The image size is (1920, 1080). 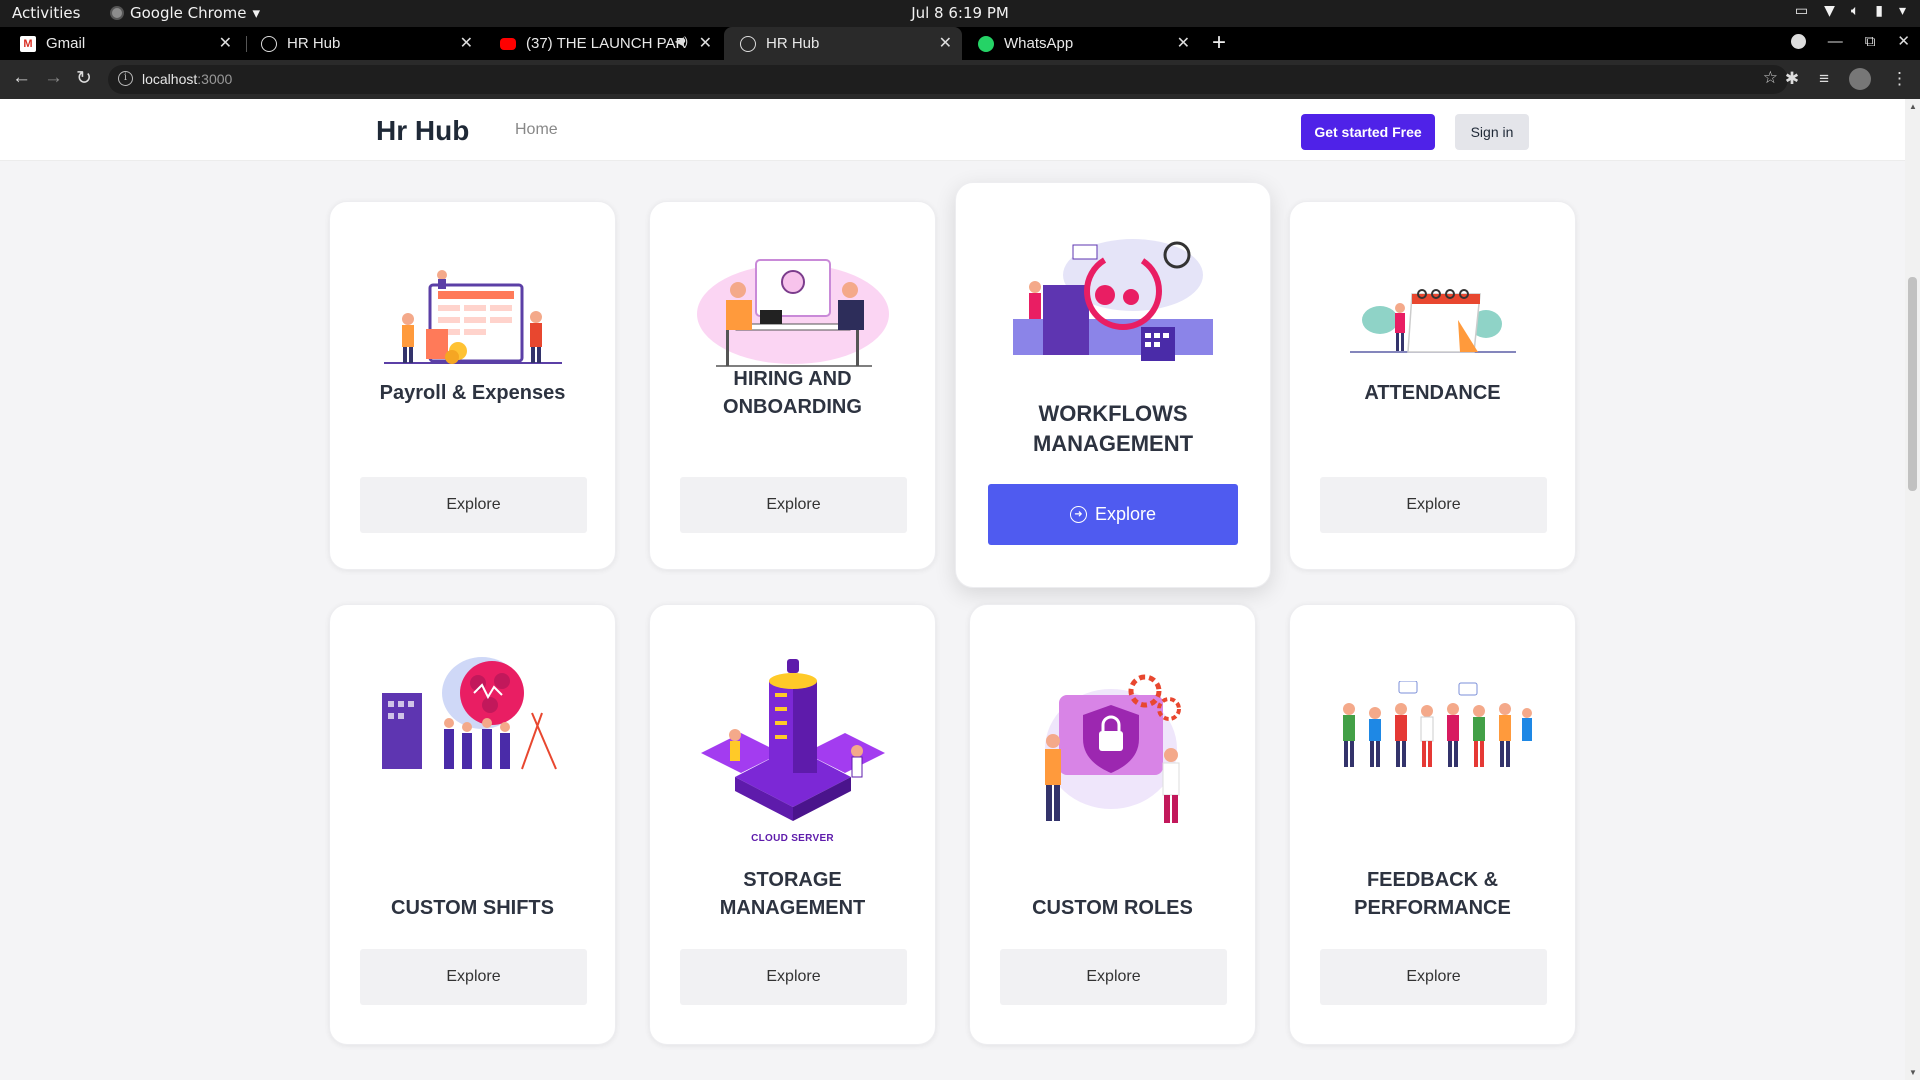 I want to click on feedback-illustration, so click(x=1432, y=726).